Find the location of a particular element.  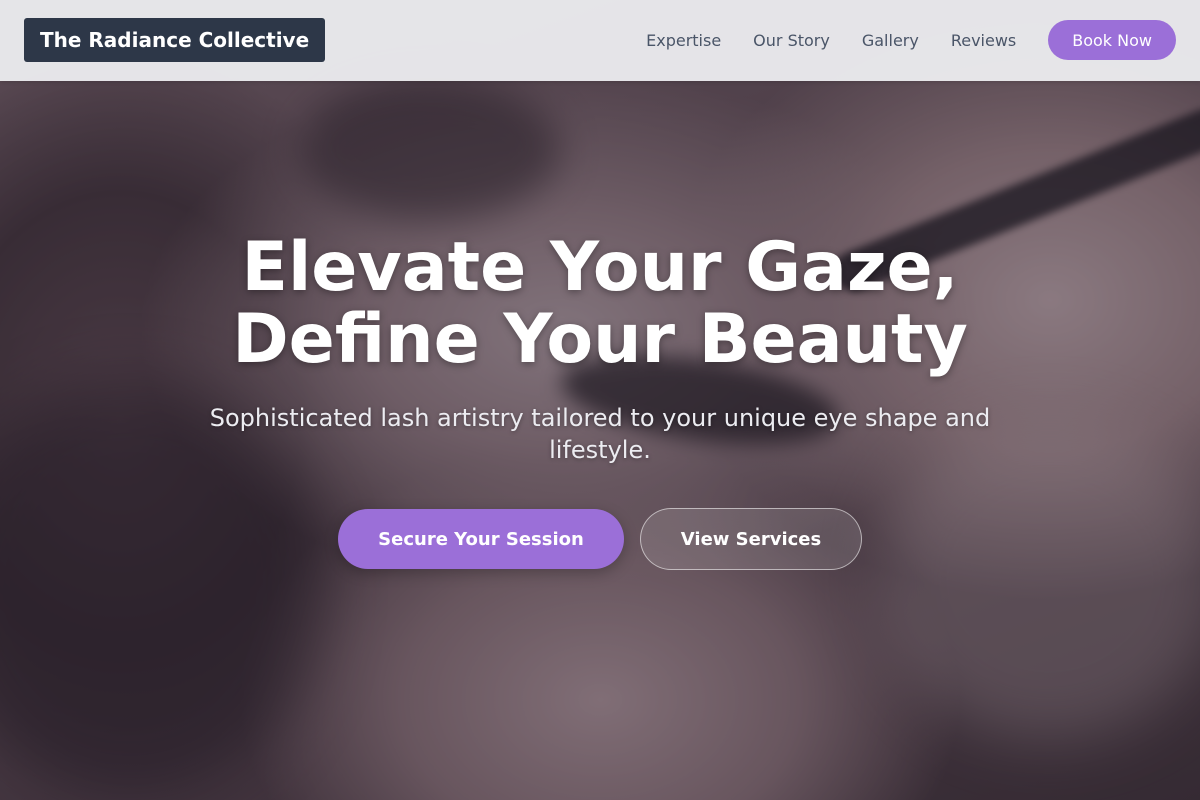

book-now-button: Book Now is located at coordinates (1112, 40).